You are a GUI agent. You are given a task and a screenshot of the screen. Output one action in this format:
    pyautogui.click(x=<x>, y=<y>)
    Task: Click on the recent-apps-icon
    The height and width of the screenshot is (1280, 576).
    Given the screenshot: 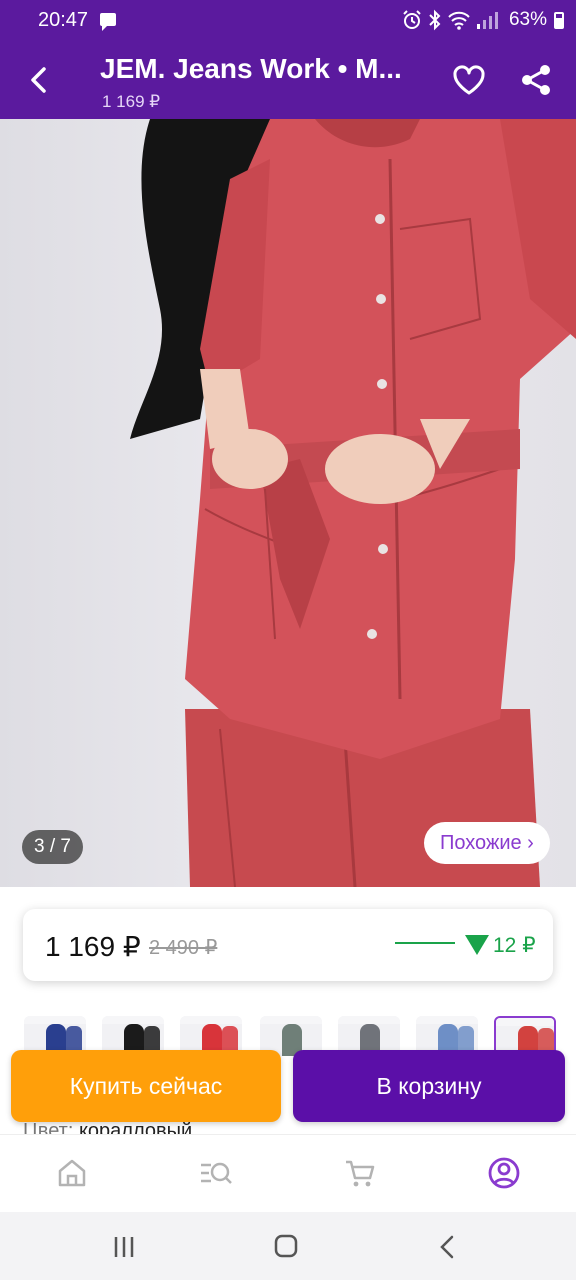 What is the action you would take?
    pyautogui.click(x=124, y=1247)
    